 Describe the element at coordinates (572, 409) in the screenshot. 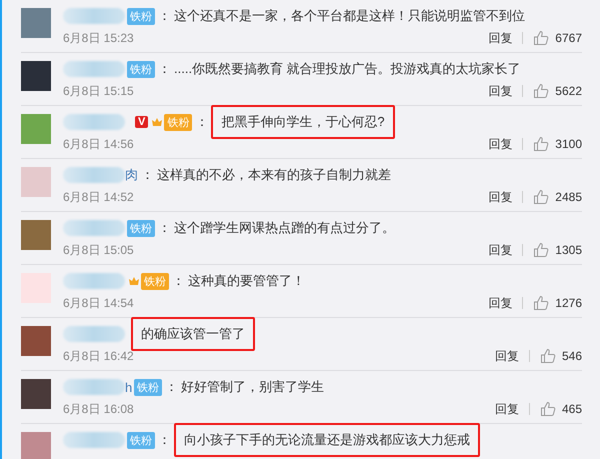

I see `like-count: 465` at that location.